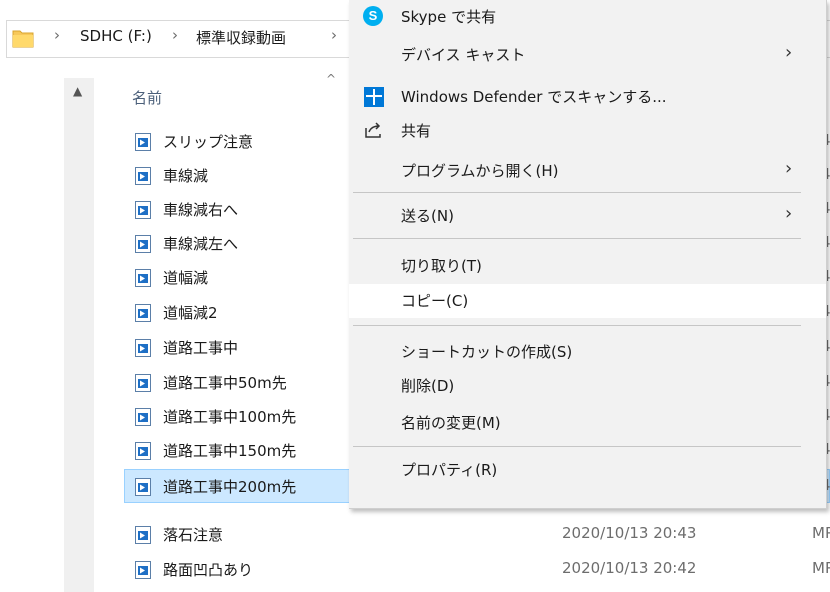  Describe the element at coordinates (373, 132) in the screenshot. I see `share-icon` at that location.